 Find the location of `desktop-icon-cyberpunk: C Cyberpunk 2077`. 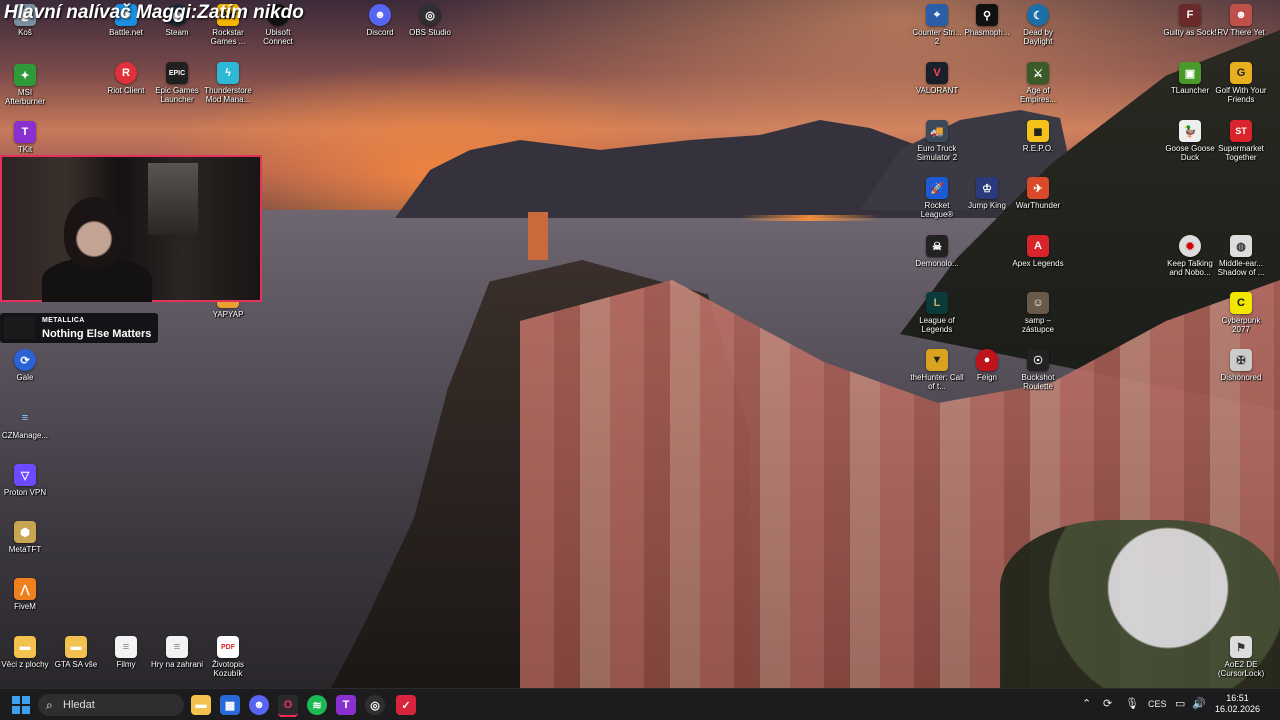

desktop-icon-cyberpunk: C Cyberpunk 2077 is located at coordinates (1241, 313).